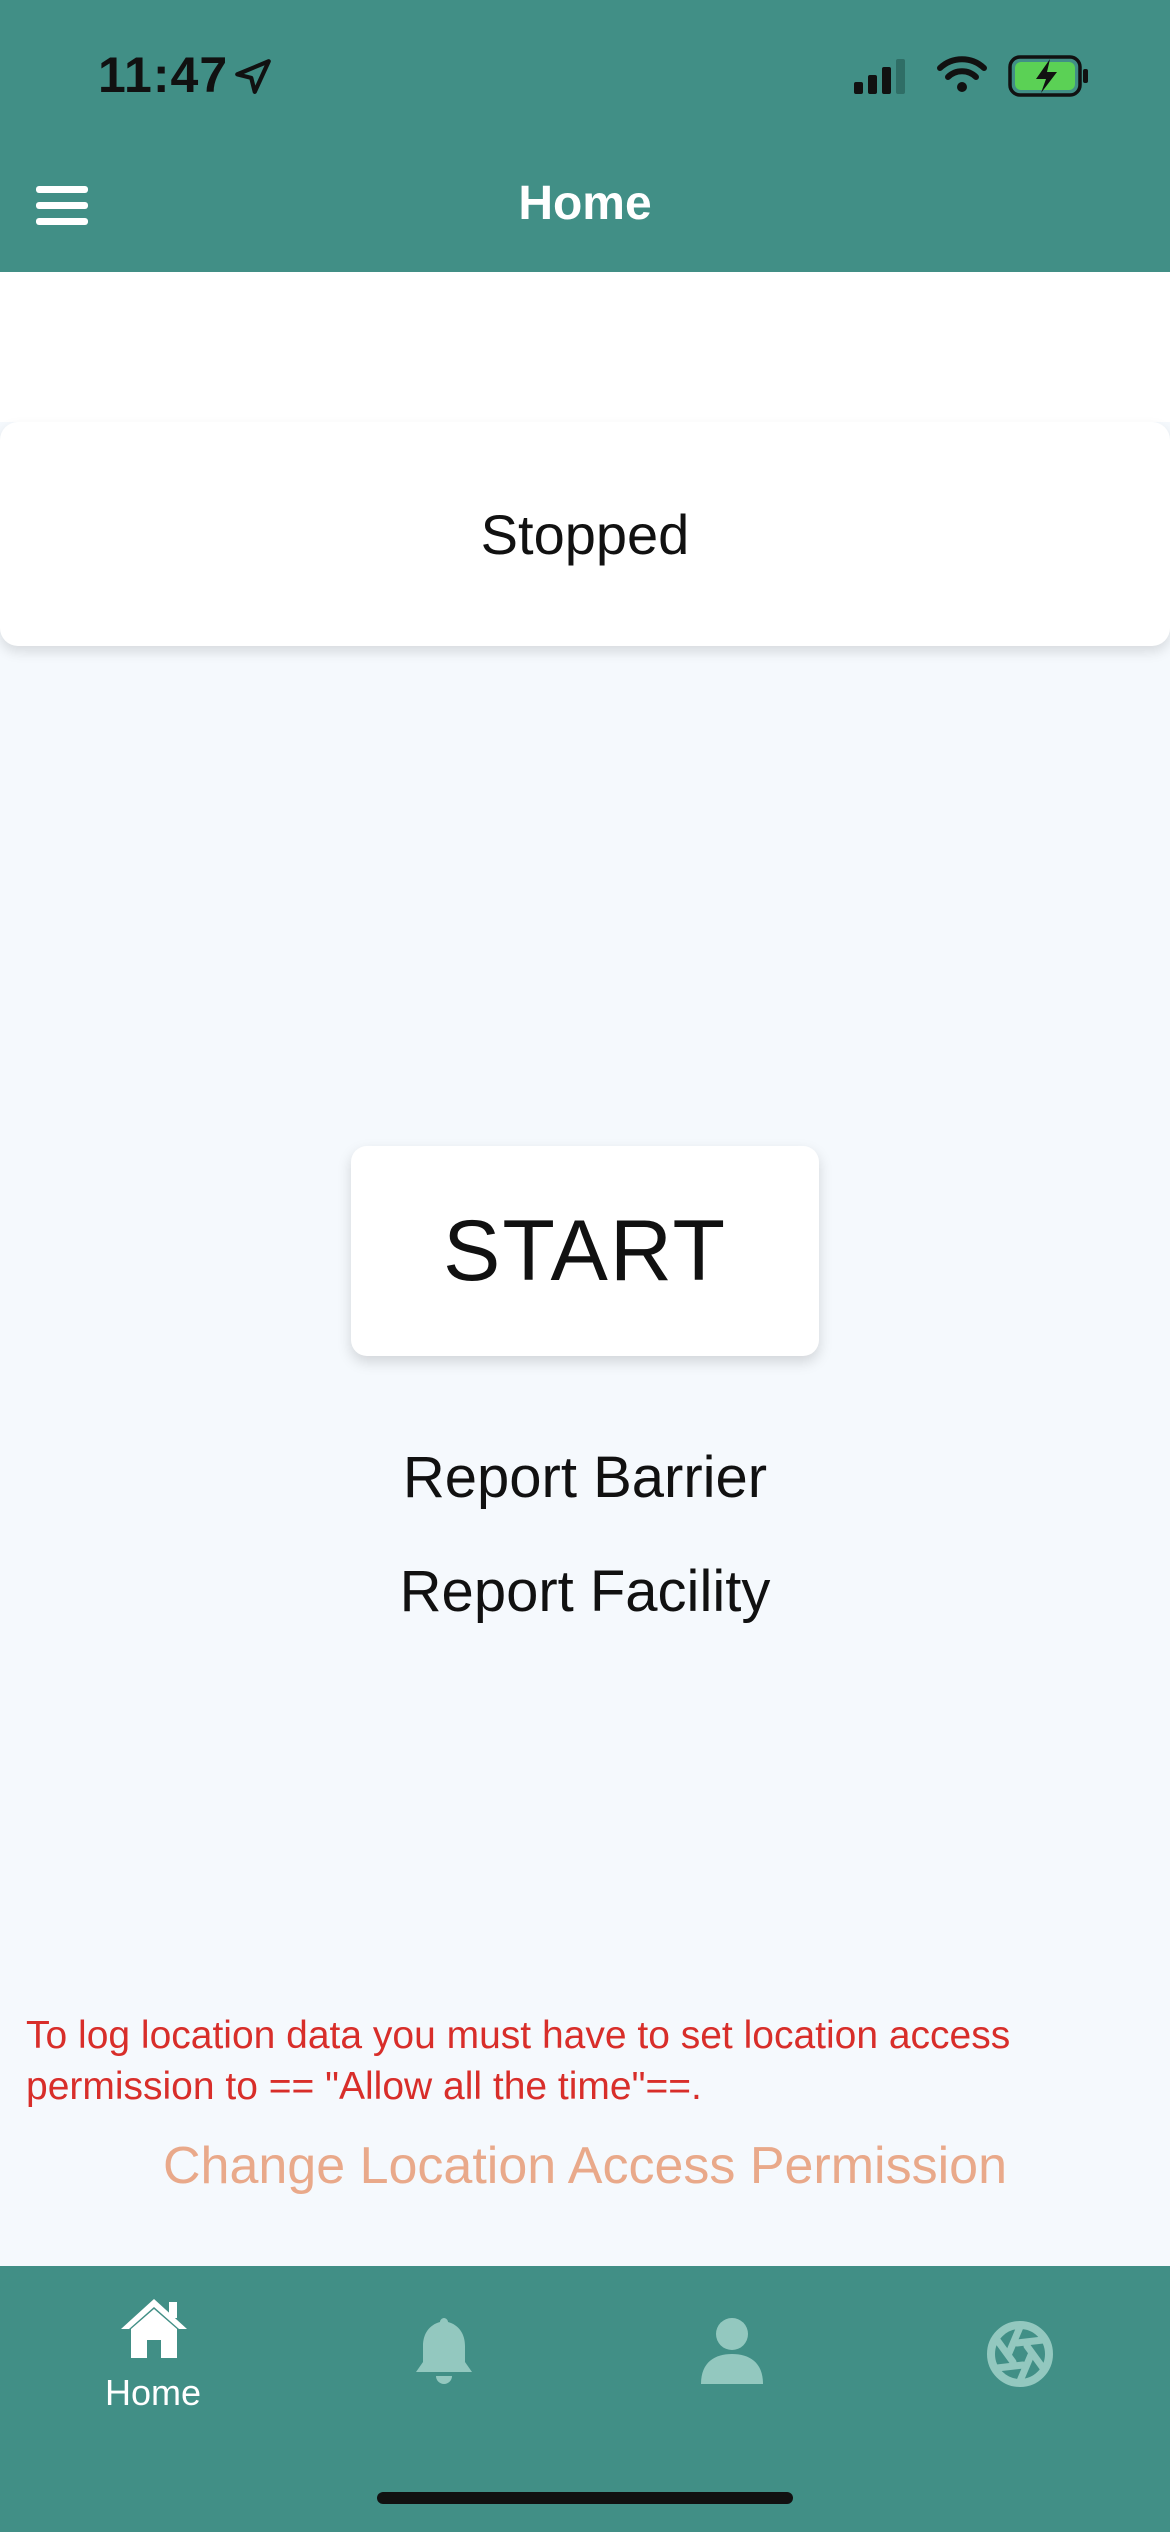 The width and height of the screenshot is (1170, 2532). I want to click on app-header: 11:47 Home, so click(585, 136).